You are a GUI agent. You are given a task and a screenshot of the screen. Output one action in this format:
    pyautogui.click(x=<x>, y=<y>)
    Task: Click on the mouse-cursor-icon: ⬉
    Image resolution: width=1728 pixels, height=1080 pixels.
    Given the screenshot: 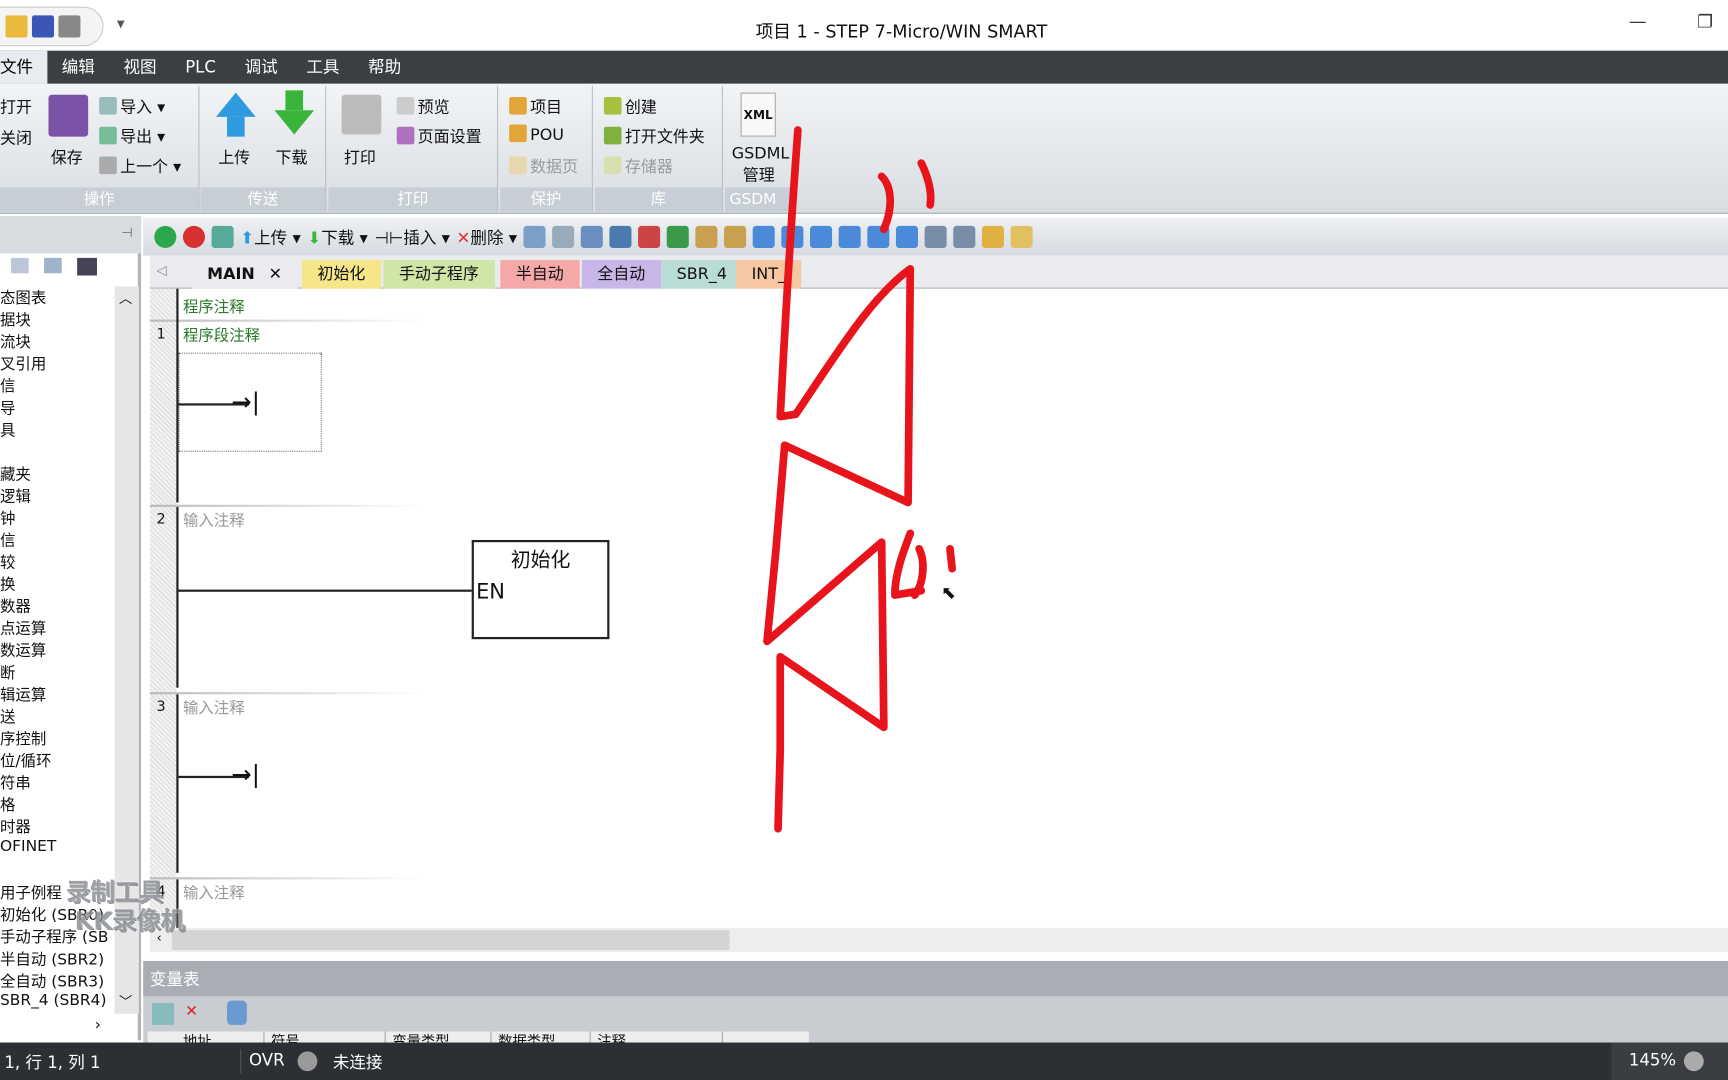 What is the action you would take?
    pyautogui.click(x=948, y=592)
    